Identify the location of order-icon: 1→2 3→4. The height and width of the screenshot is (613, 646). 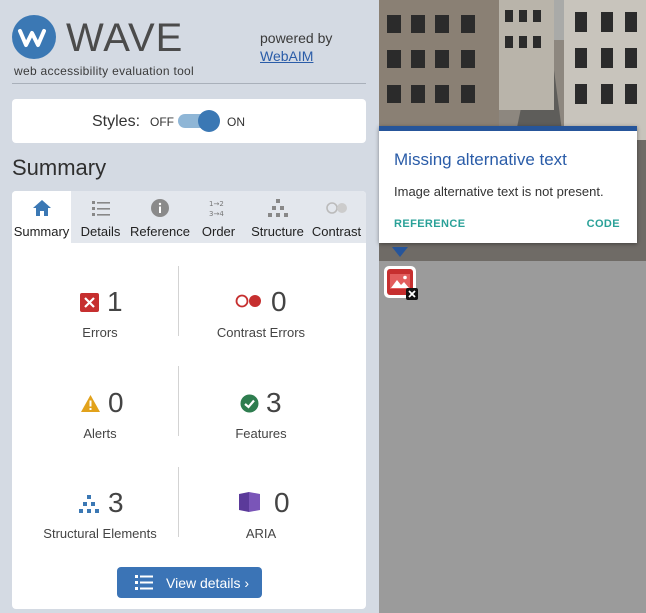
(216, 209).